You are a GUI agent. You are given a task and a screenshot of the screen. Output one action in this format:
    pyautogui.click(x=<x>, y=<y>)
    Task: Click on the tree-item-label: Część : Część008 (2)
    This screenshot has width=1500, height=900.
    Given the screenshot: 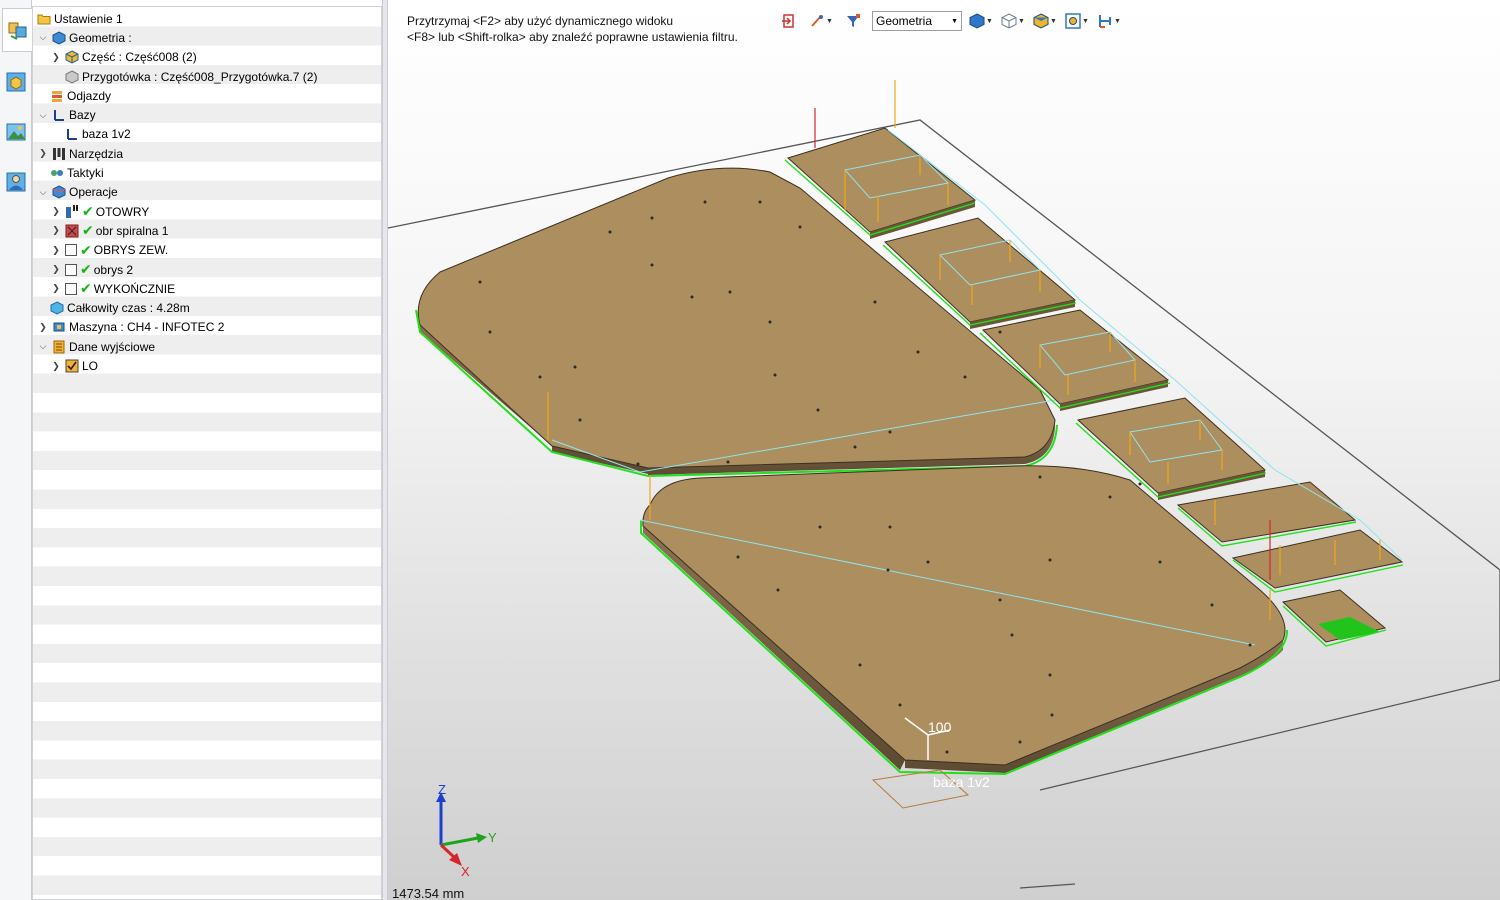 What is the action you would take?
    pyautogui.click(x=139, y=57)
    